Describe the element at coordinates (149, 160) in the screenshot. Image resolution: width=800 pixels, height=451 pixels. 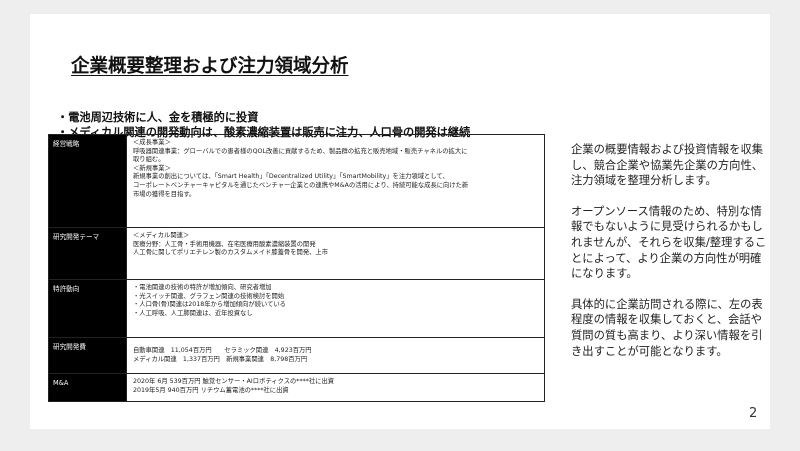
I see `content-line: 取り組む。` at that location.